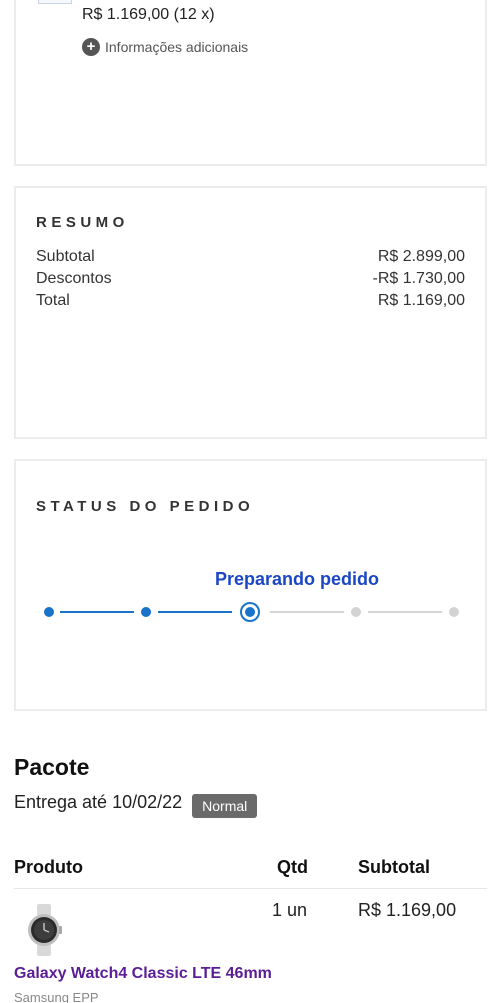  I want to click on item-subtotal: R$ 1.169,00, so click(407, 910).